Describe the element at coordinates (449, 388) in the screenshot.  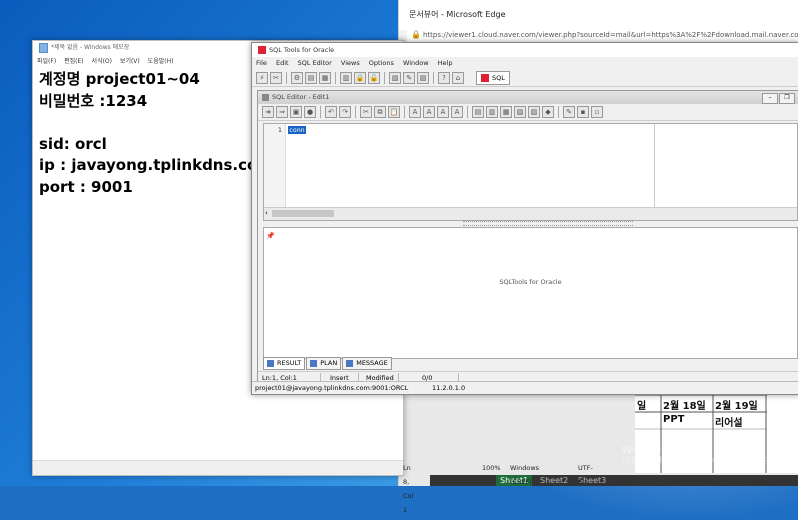
I see `oracle-version: 11.2.0.1.0` at that location.